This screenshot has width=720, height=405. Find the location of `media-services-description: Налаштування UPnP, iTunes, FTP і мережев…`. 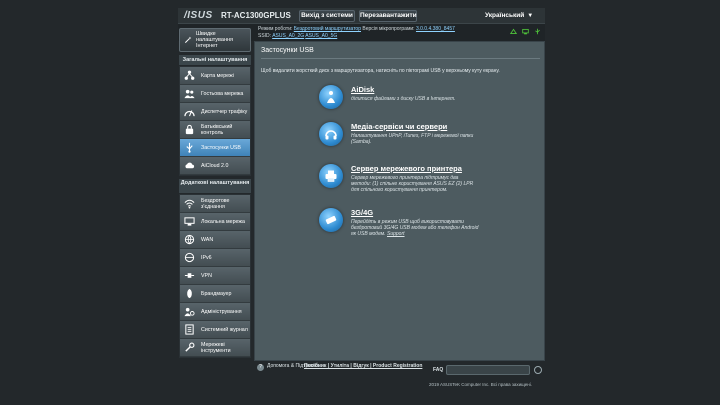

media-services-description: Налаштування UPnP, iTunes, FTP і мережев… is located at coordinates (412, 139).